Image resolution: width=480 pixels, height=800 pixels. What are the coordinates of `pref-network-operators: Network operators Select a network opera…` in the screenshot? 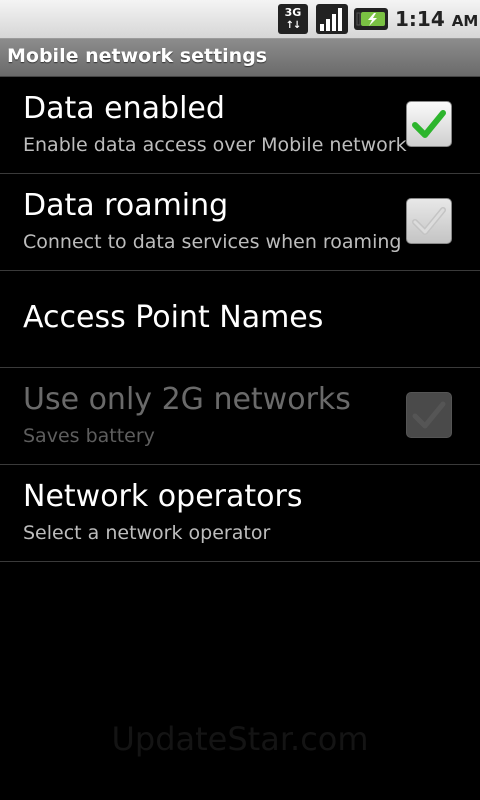 It's located at (240, 513).